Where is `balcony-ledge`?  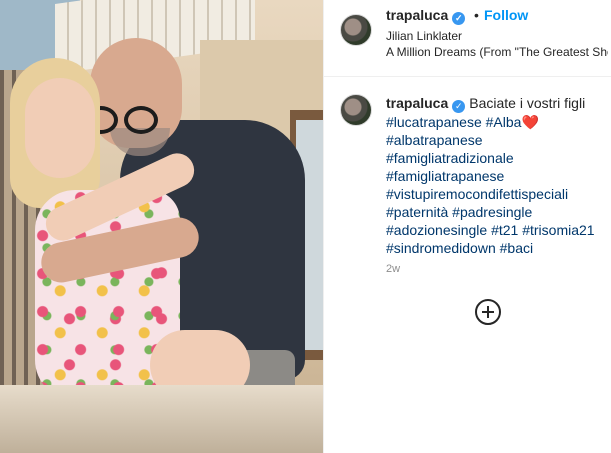 balcony-ledge is located at coordinates (161, 419).